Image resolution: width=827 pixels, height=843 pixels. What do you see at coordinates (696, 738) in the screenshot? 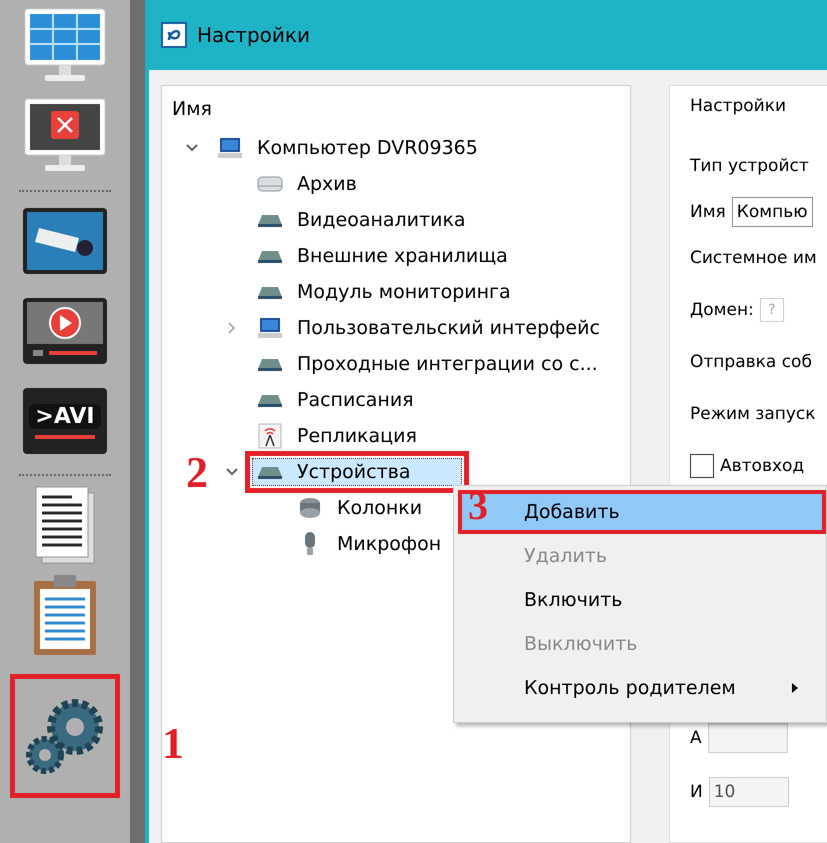
I see `field-label: А` at bounding box center [696, 738].